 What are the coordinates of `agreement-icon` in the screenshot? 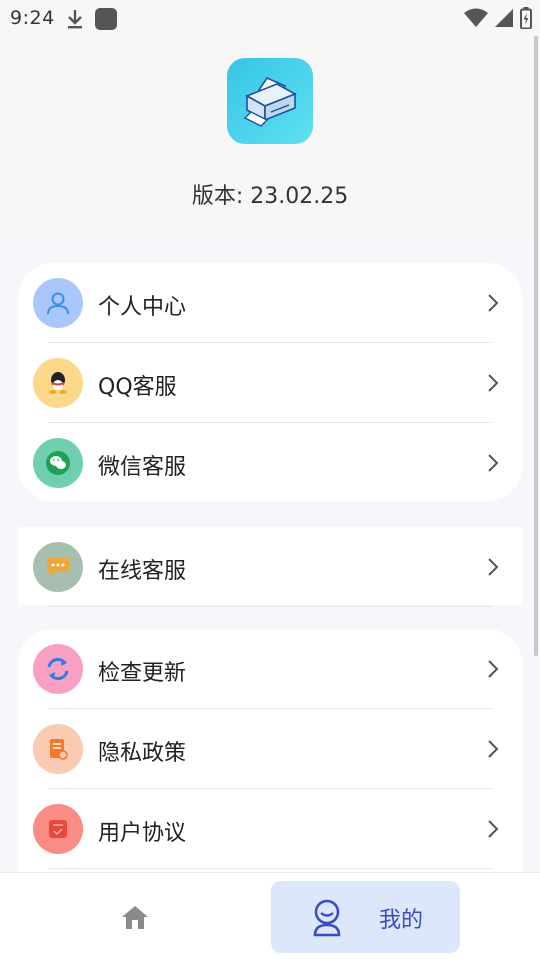 It's located at (58, 829).